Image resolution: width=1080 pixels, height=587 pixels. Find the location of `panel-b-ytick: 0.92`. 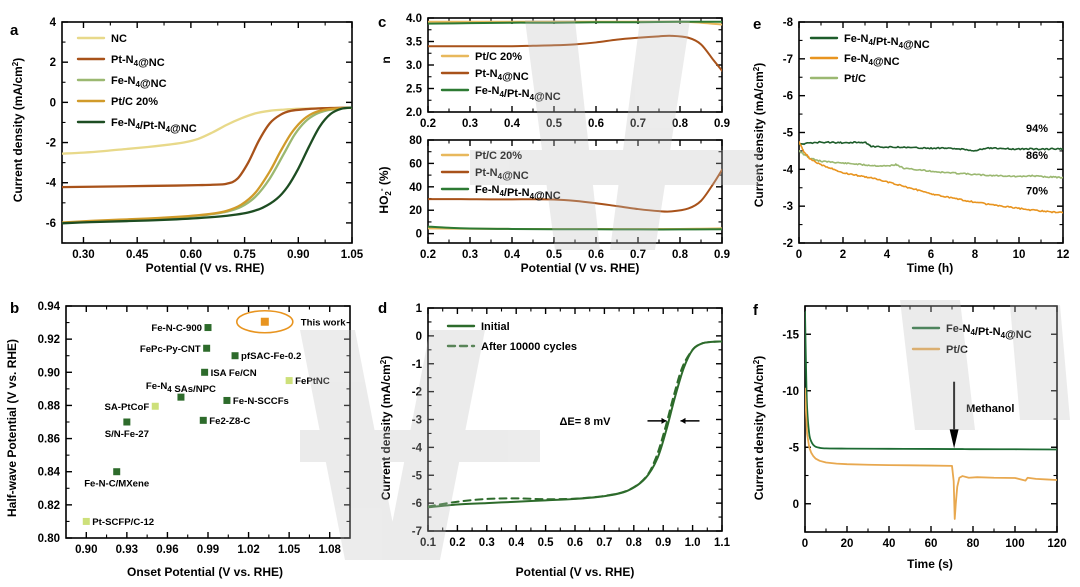

panel-b-ytick: 0.92 is located at coordinates (49, 340).